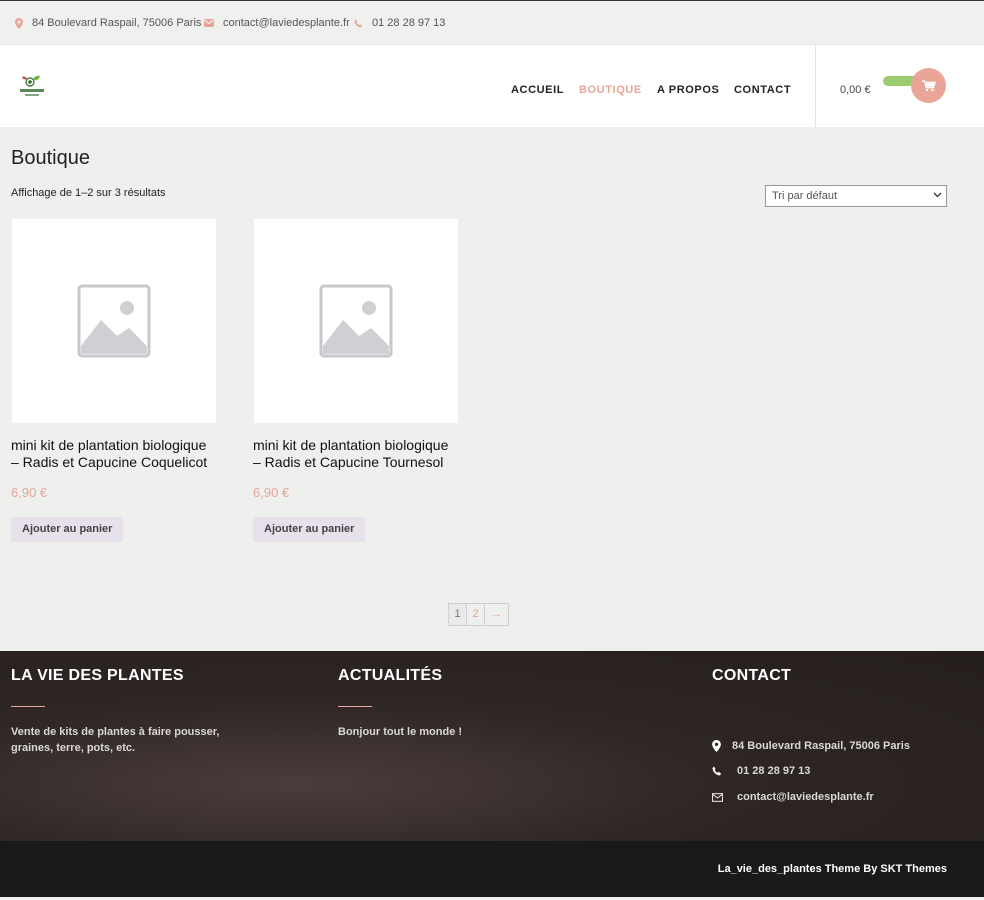 This screenshot has height=900, width=984. What do you see at coordinates (856, 196) in the screenshot?
I see `sort-dropdown: Tri par défaut` at bounding box center [856, 196].